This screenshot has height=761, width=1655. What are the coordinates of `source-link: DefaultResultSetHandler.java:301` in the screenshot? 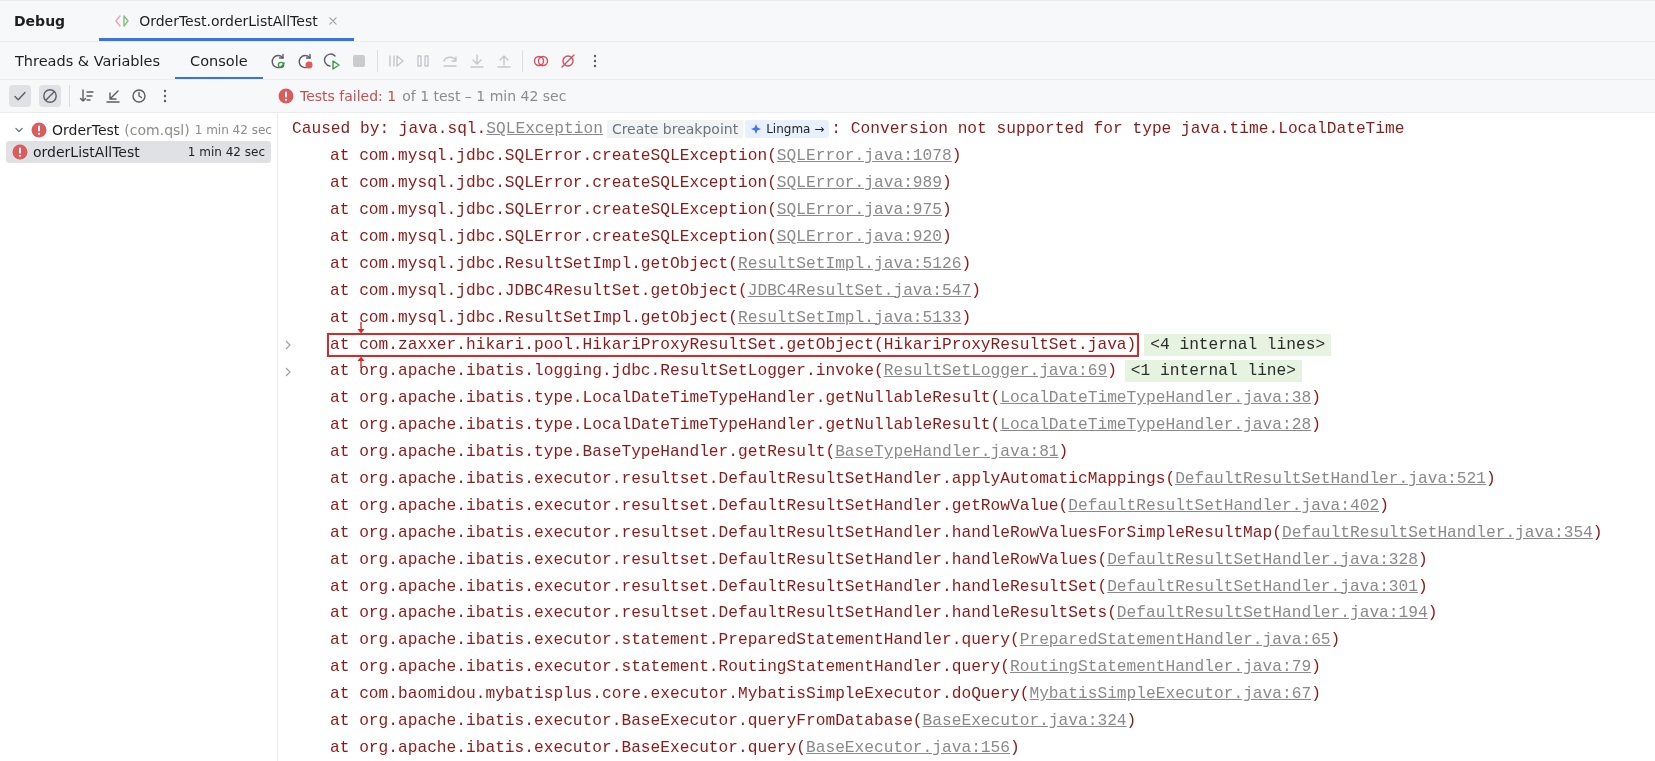 It's located at (1262, 586).